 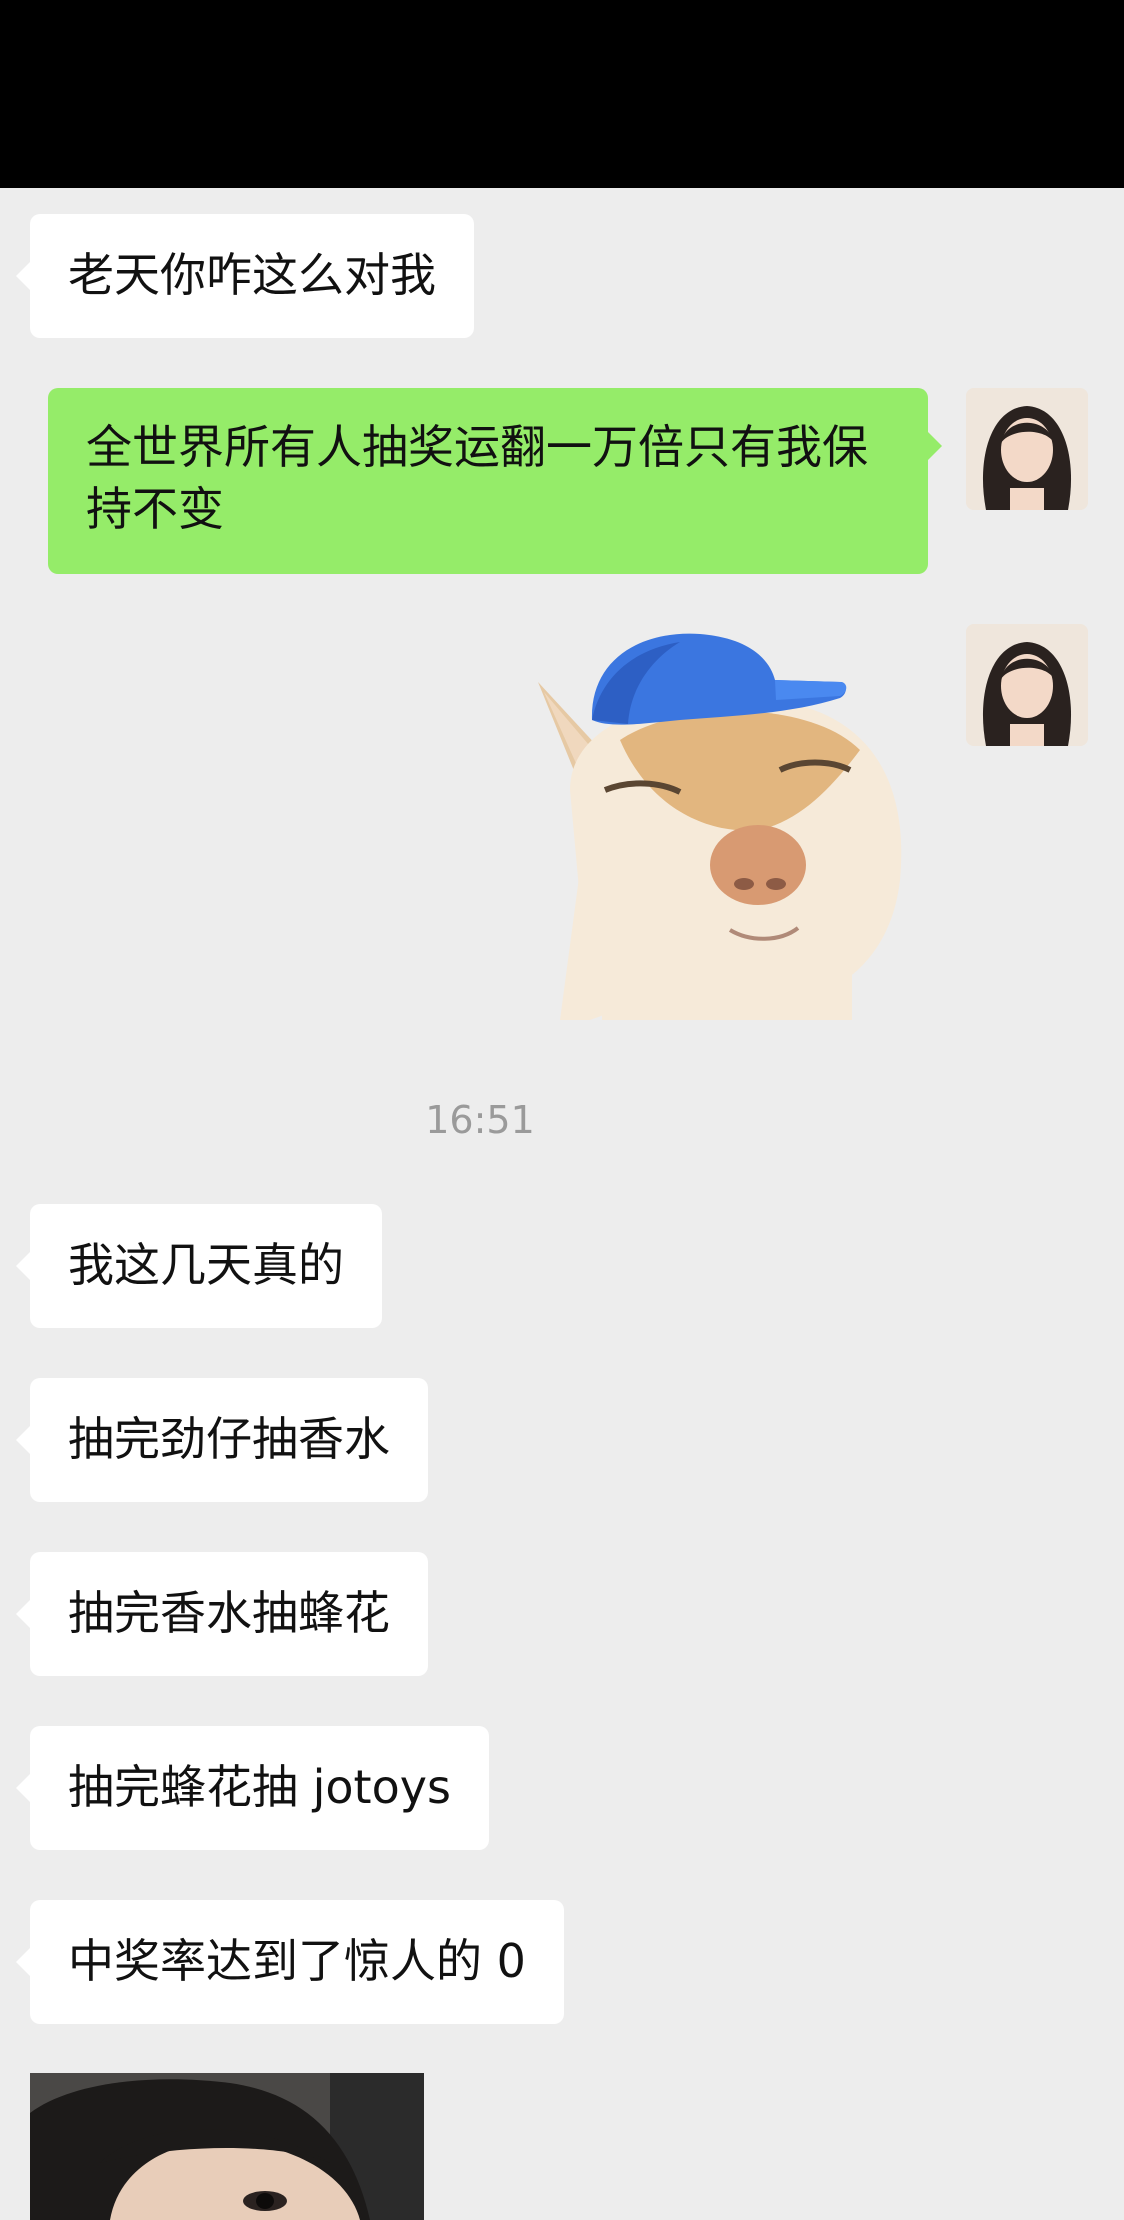 I want to click on cat-sticker, so click(x=730, y=820).